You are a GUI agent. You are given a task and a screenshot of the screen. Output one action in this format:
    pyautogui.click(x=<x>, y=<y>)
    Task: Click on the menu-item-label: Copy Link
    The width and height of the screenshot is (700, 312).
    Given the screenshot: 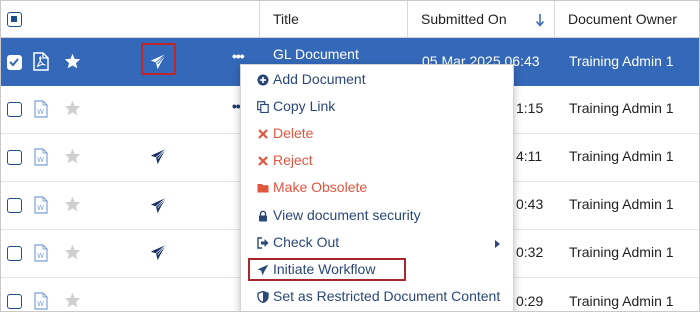 What is the action you would take?
    pyautogui.click(x=304, y=106)
    